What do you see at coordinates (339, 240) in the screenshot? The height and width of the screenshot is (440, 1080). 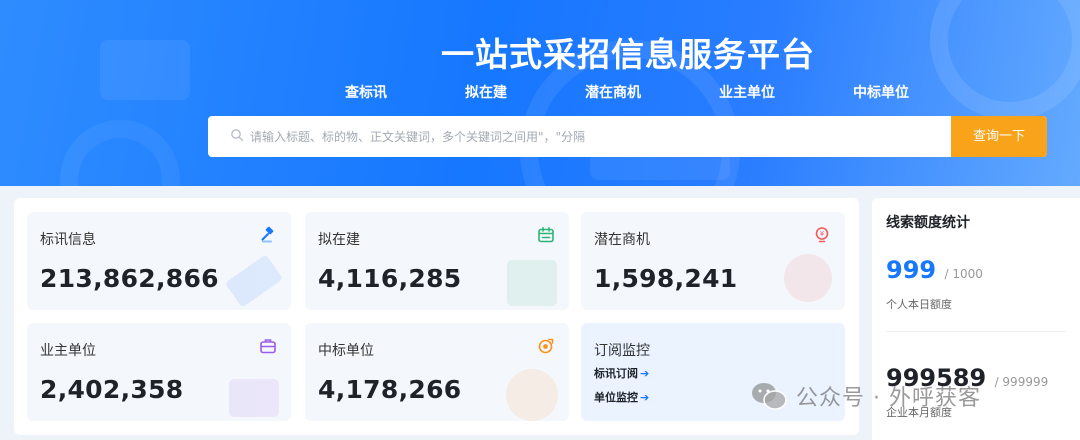 I see `stat-label: 拟在建` at bounding box center [339, 240].